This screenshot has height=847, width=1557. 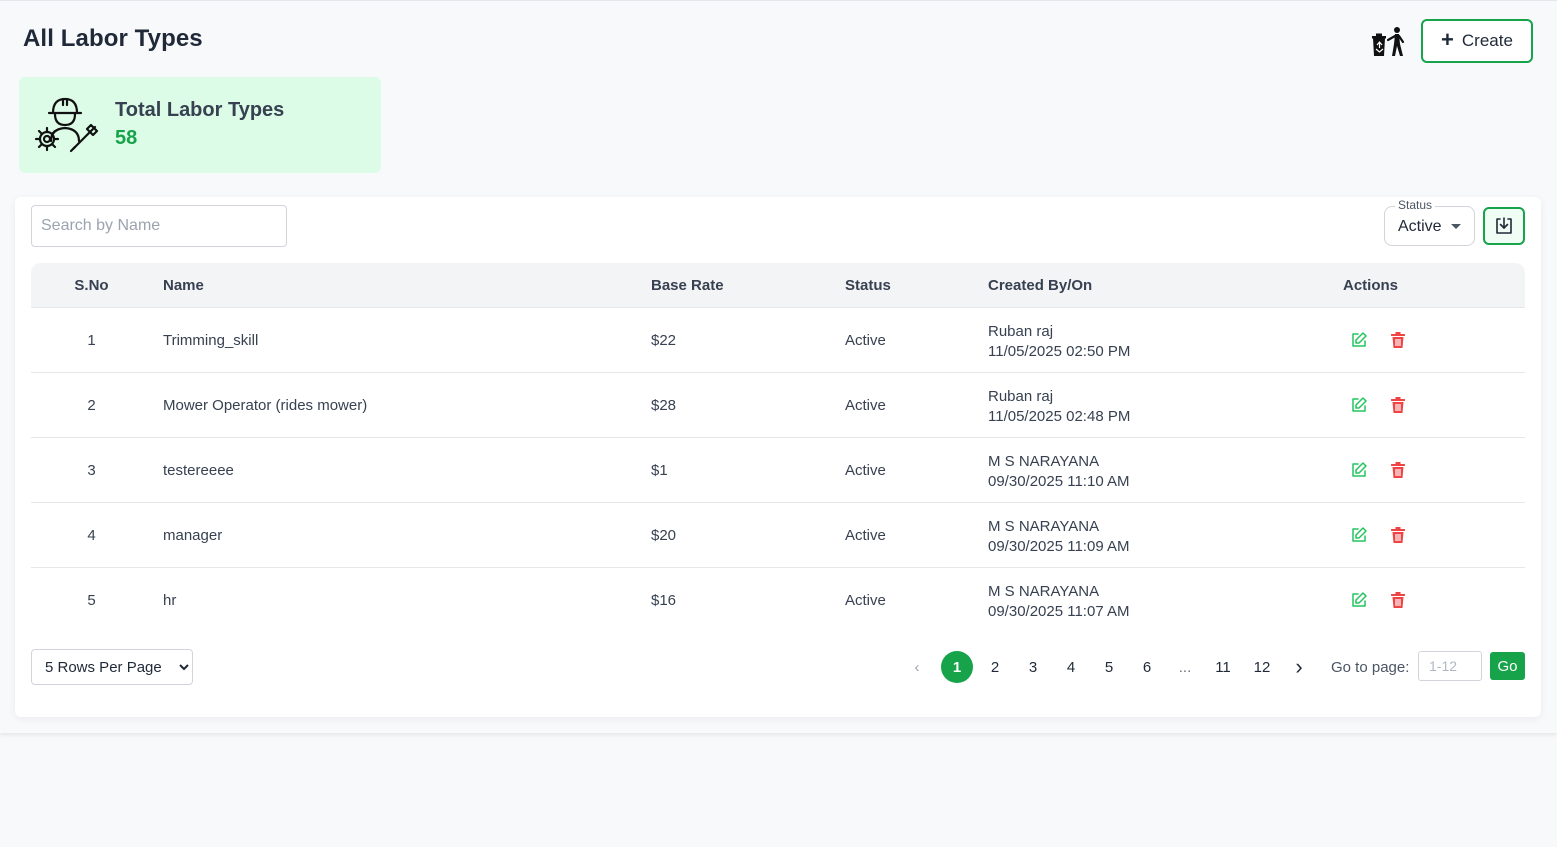 What do you see at coordinates (868, 285) in the screenshot?
I see `header-status: Status` at bounding box center [868, 285].